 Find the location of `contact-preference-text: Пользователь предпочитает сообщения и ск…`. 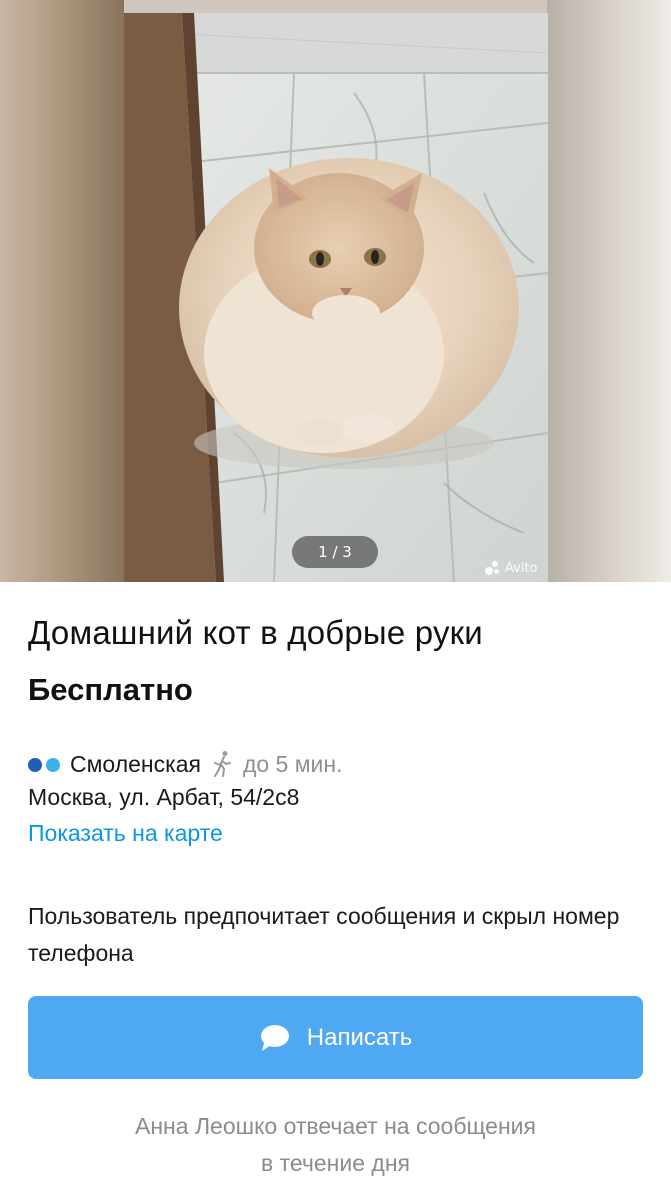

contact-preference-text: Пользователь предпочитает сообщения и ск… is located at coordinates (324, 934).